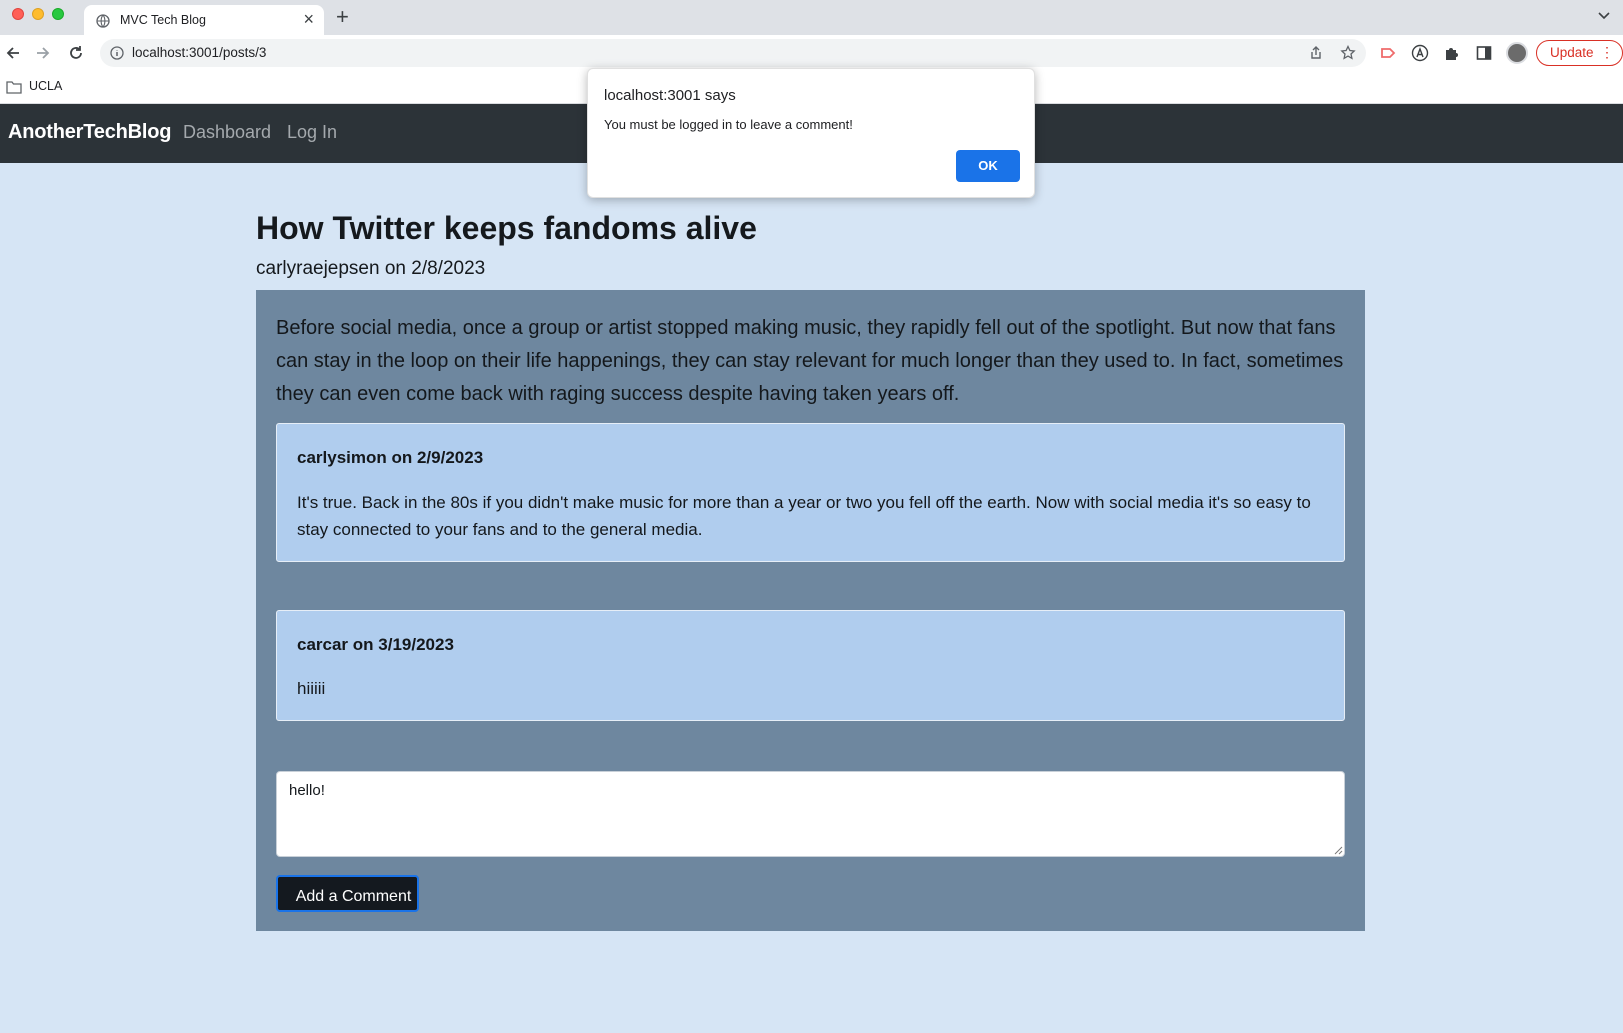 This screenshot has height=1033, width=1623. I want to click on close-window-button, so click(18, 14).